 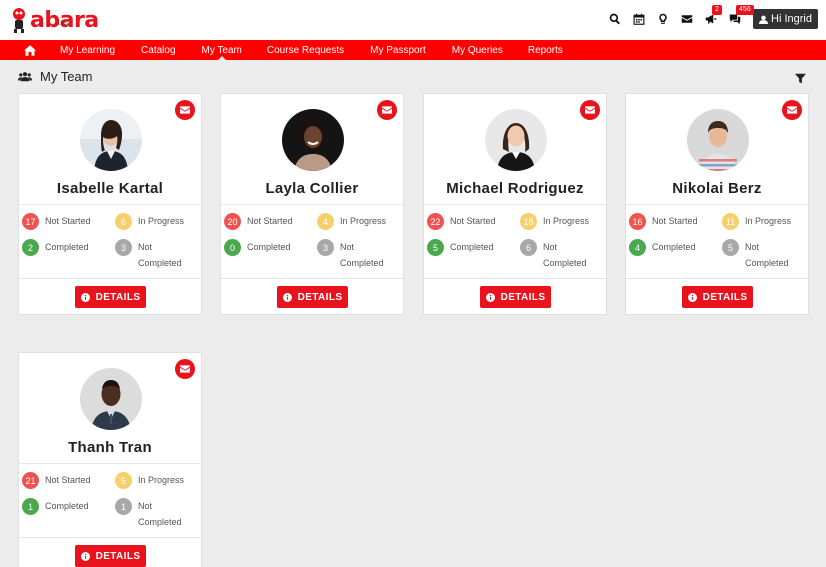 What do you see at coordinates (477, 50) in the screenshot?
I see `nav-my-queries: My Queries` at bounding box center [477, 50].